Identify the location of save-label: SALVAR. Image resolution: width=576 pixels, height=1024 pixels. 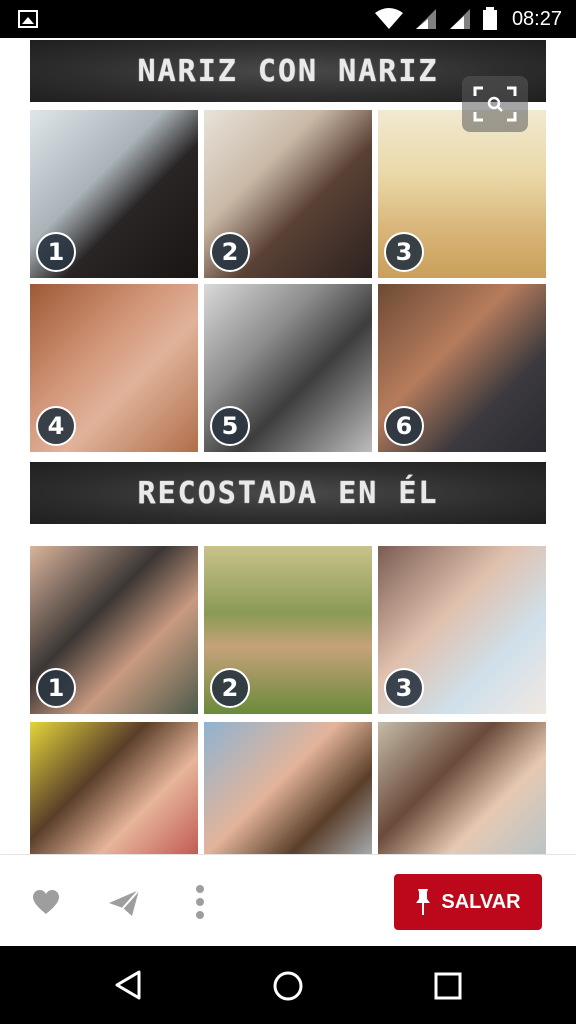
(481, 901).